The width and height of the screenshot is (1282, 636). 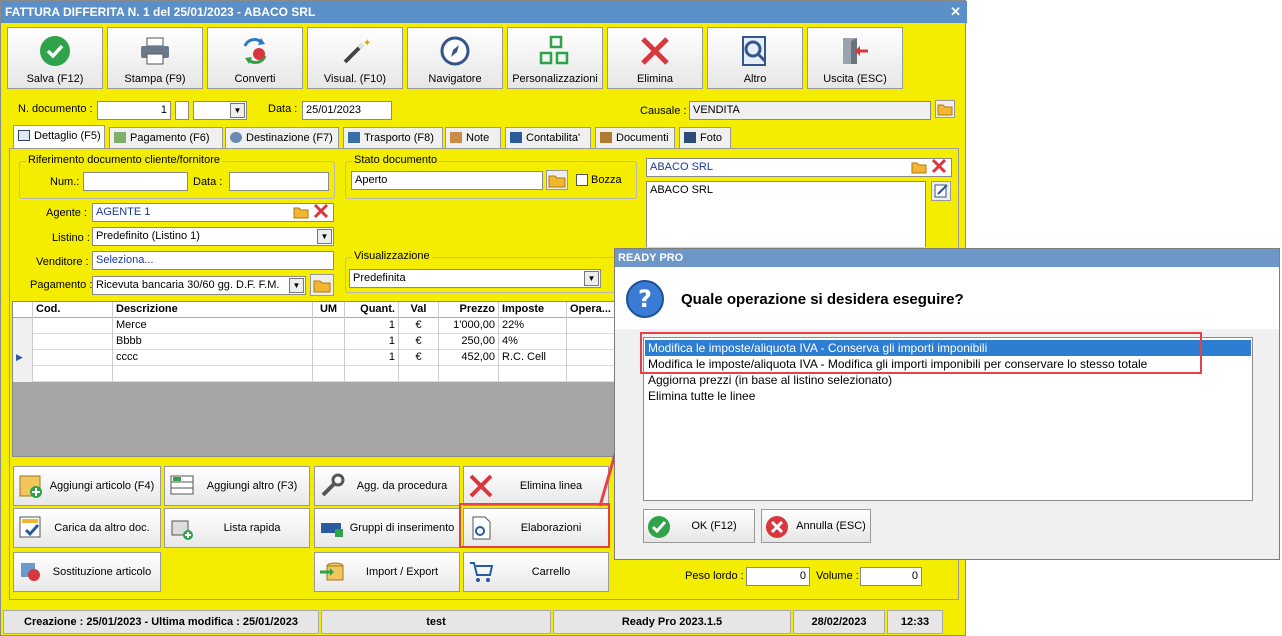 What do you see at coordinates (469, 310) in the screenshot?
I see `col-prezzo: Prezzo` at bounding box center [469, 310].